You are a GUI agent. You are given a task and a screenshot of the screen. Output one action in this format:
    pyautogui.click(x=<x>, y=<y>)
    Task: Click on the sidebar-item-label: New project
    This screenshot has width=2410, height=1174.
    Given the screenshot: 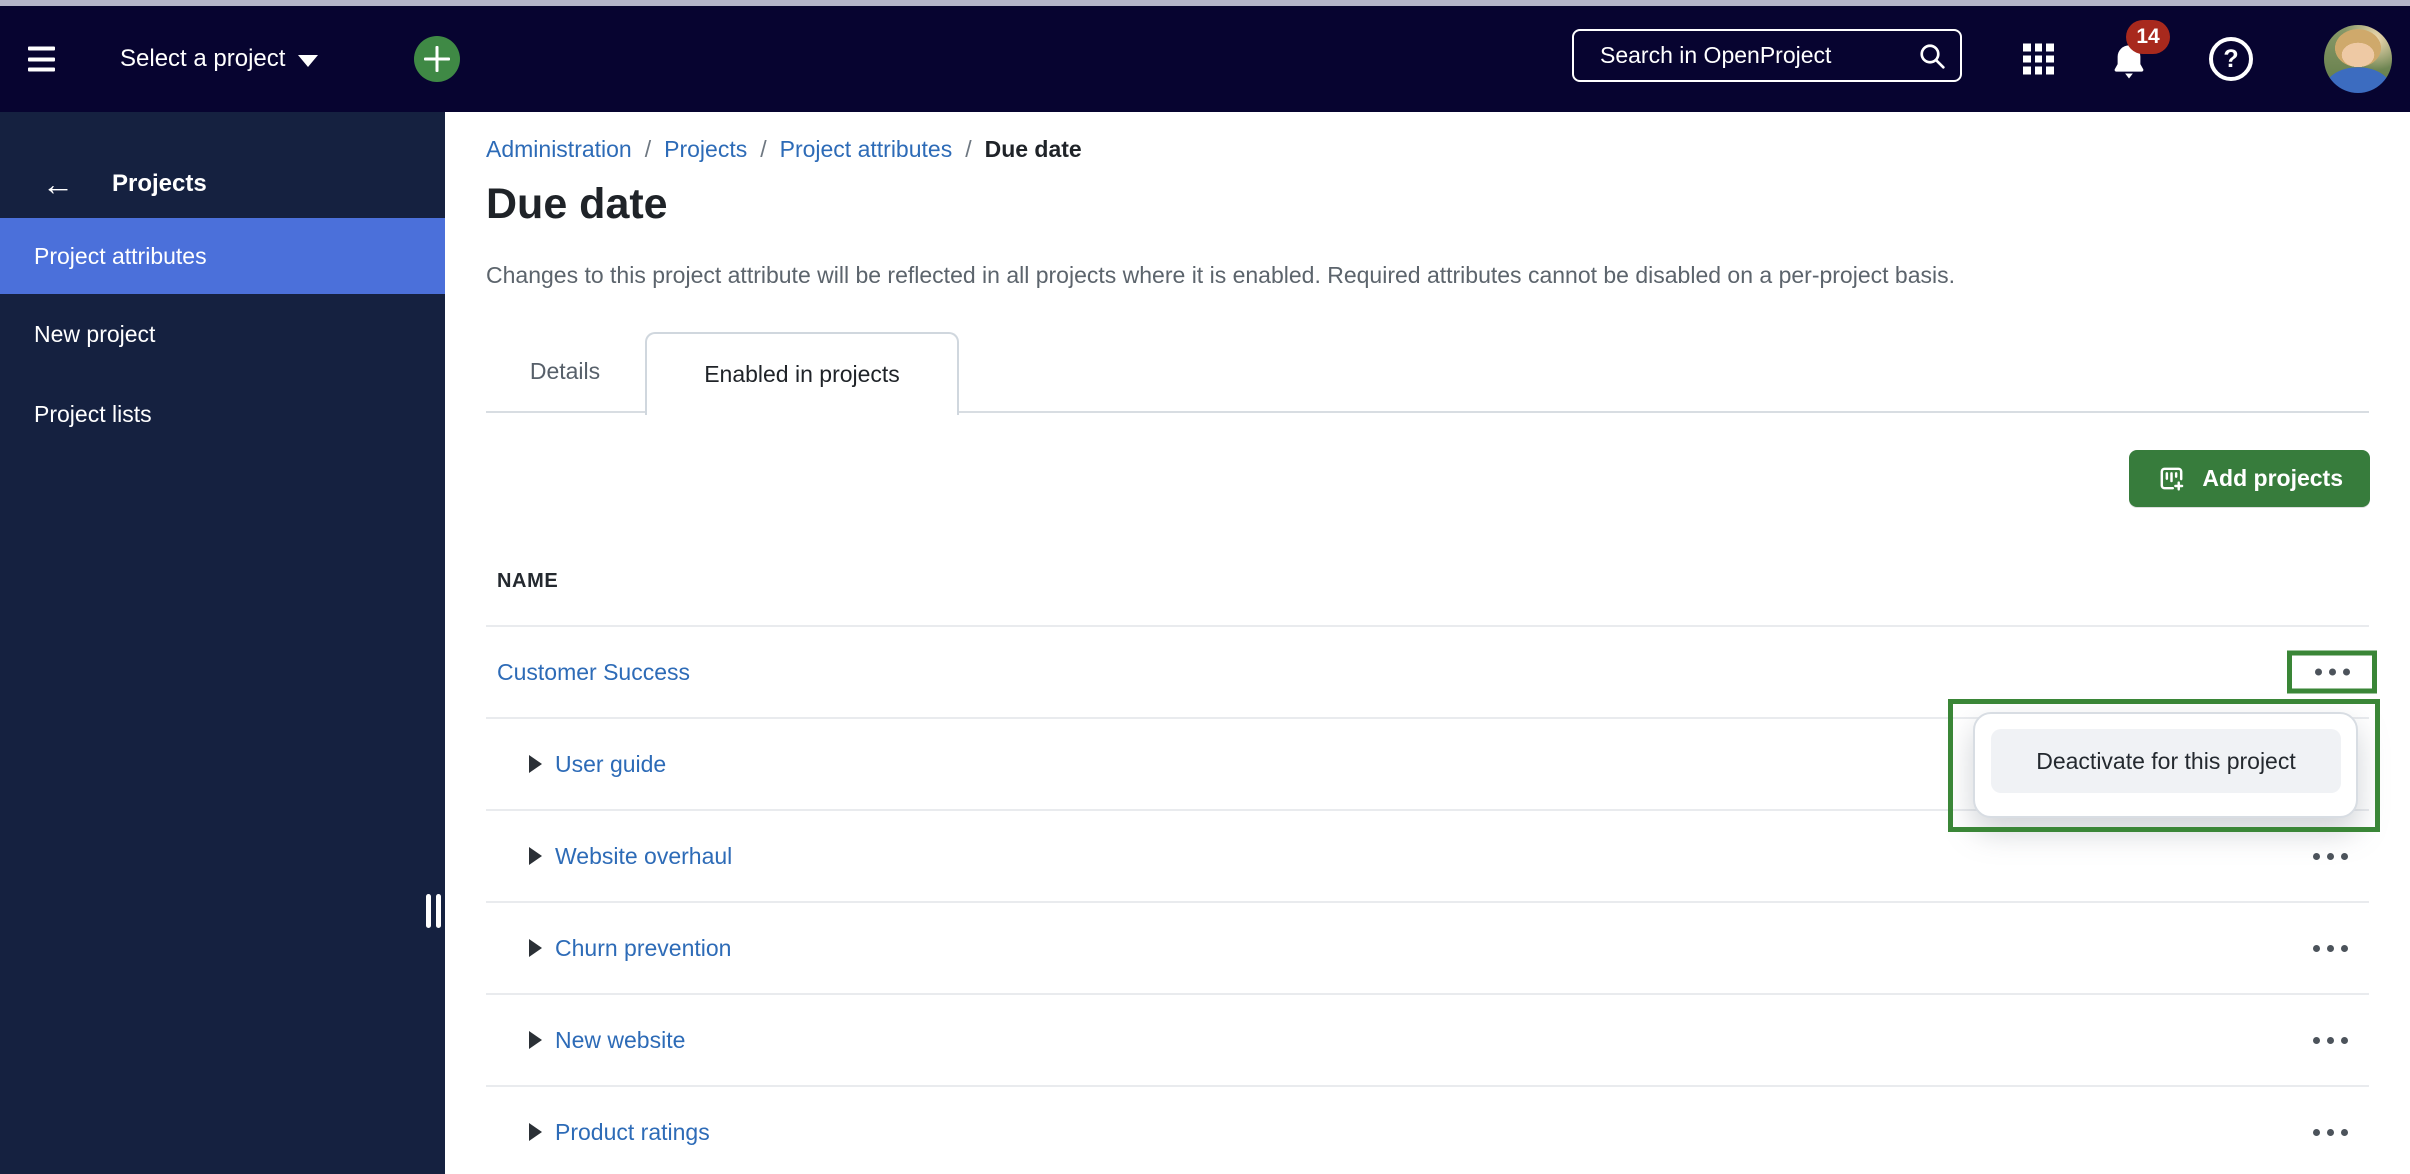 What is the action you would take?
    pyautogui.click(x=95, y=333)
    